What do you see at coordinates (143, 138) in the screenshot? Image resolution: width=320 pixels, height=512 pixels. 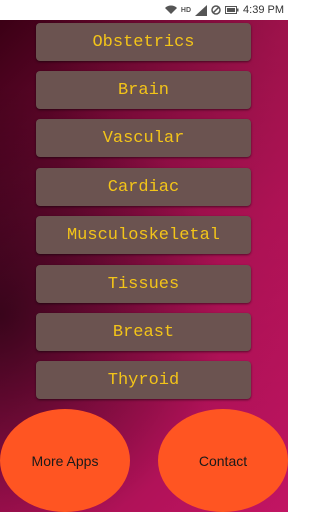 I see `vascular-button: Vascular` at bounding box center [143, 138].